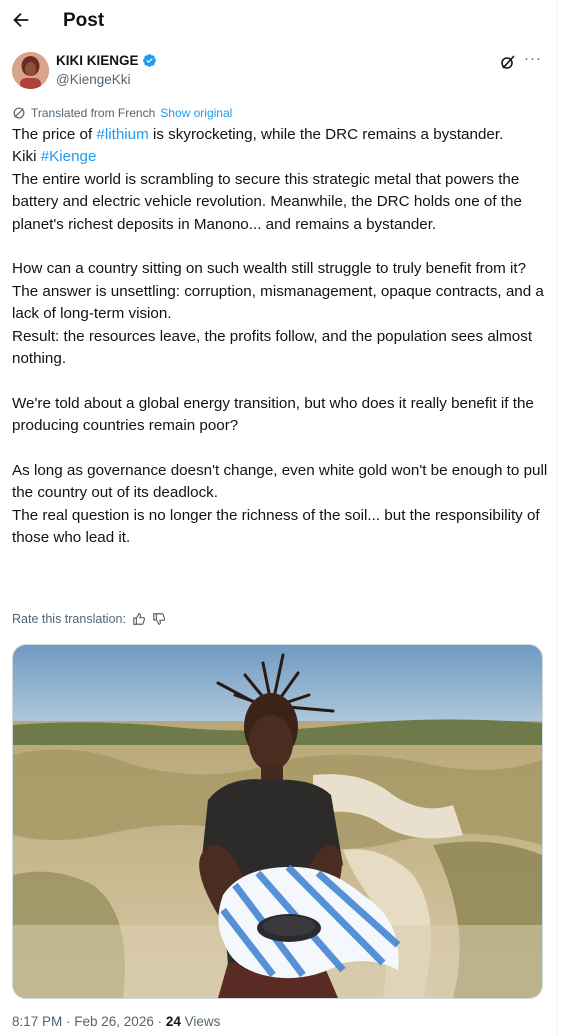 The height and width of the screenshot is (1036, 585). What do you see at coordinates (69, 619) in the screenshot?
I see `rate-label: Rate this translation:` at bounding box center [69, 619].